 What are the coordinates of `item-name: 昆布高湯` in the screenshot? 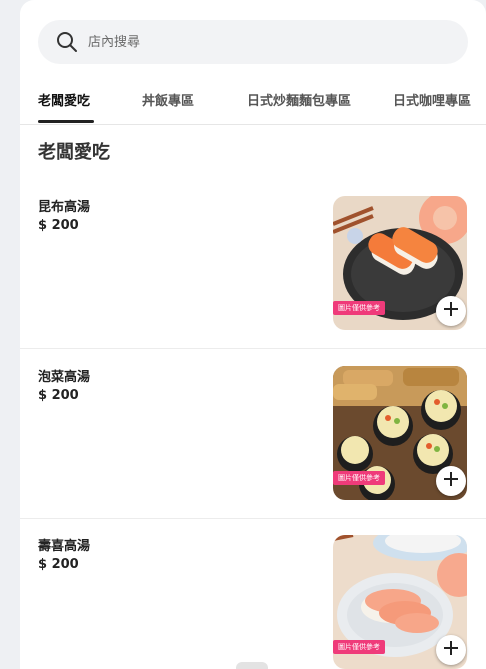 It's located at (64, 207).